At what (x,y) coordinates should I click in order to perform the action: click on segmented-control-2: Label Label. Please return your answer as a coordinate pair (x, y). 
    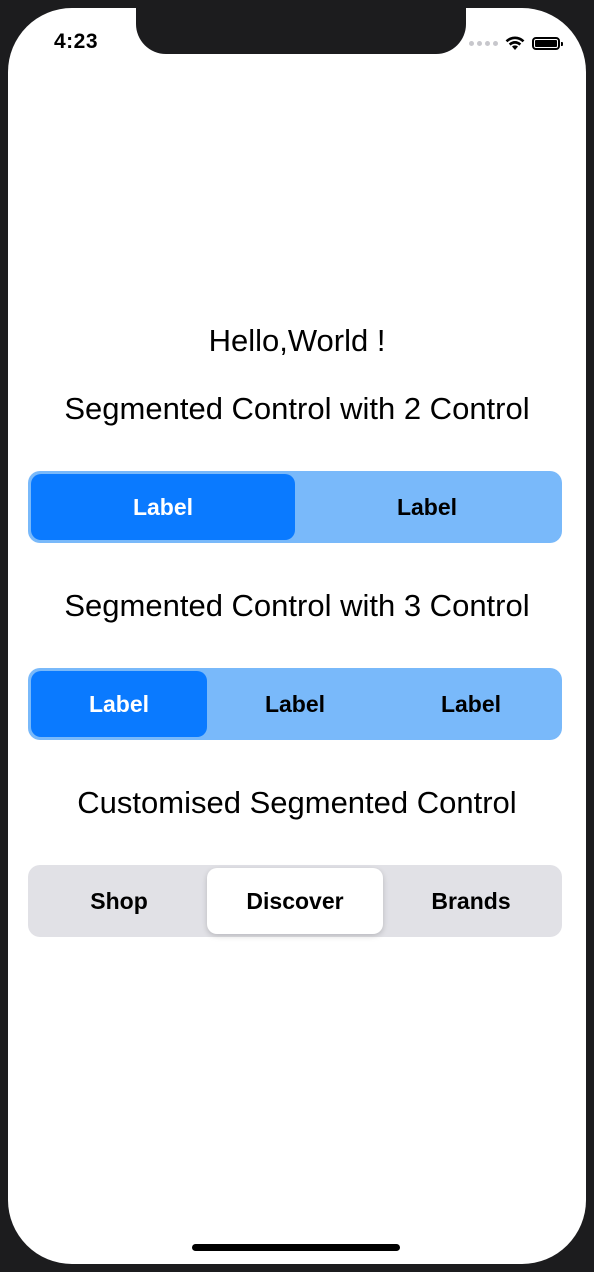
    Looking at the image, I should click on (295, 507).